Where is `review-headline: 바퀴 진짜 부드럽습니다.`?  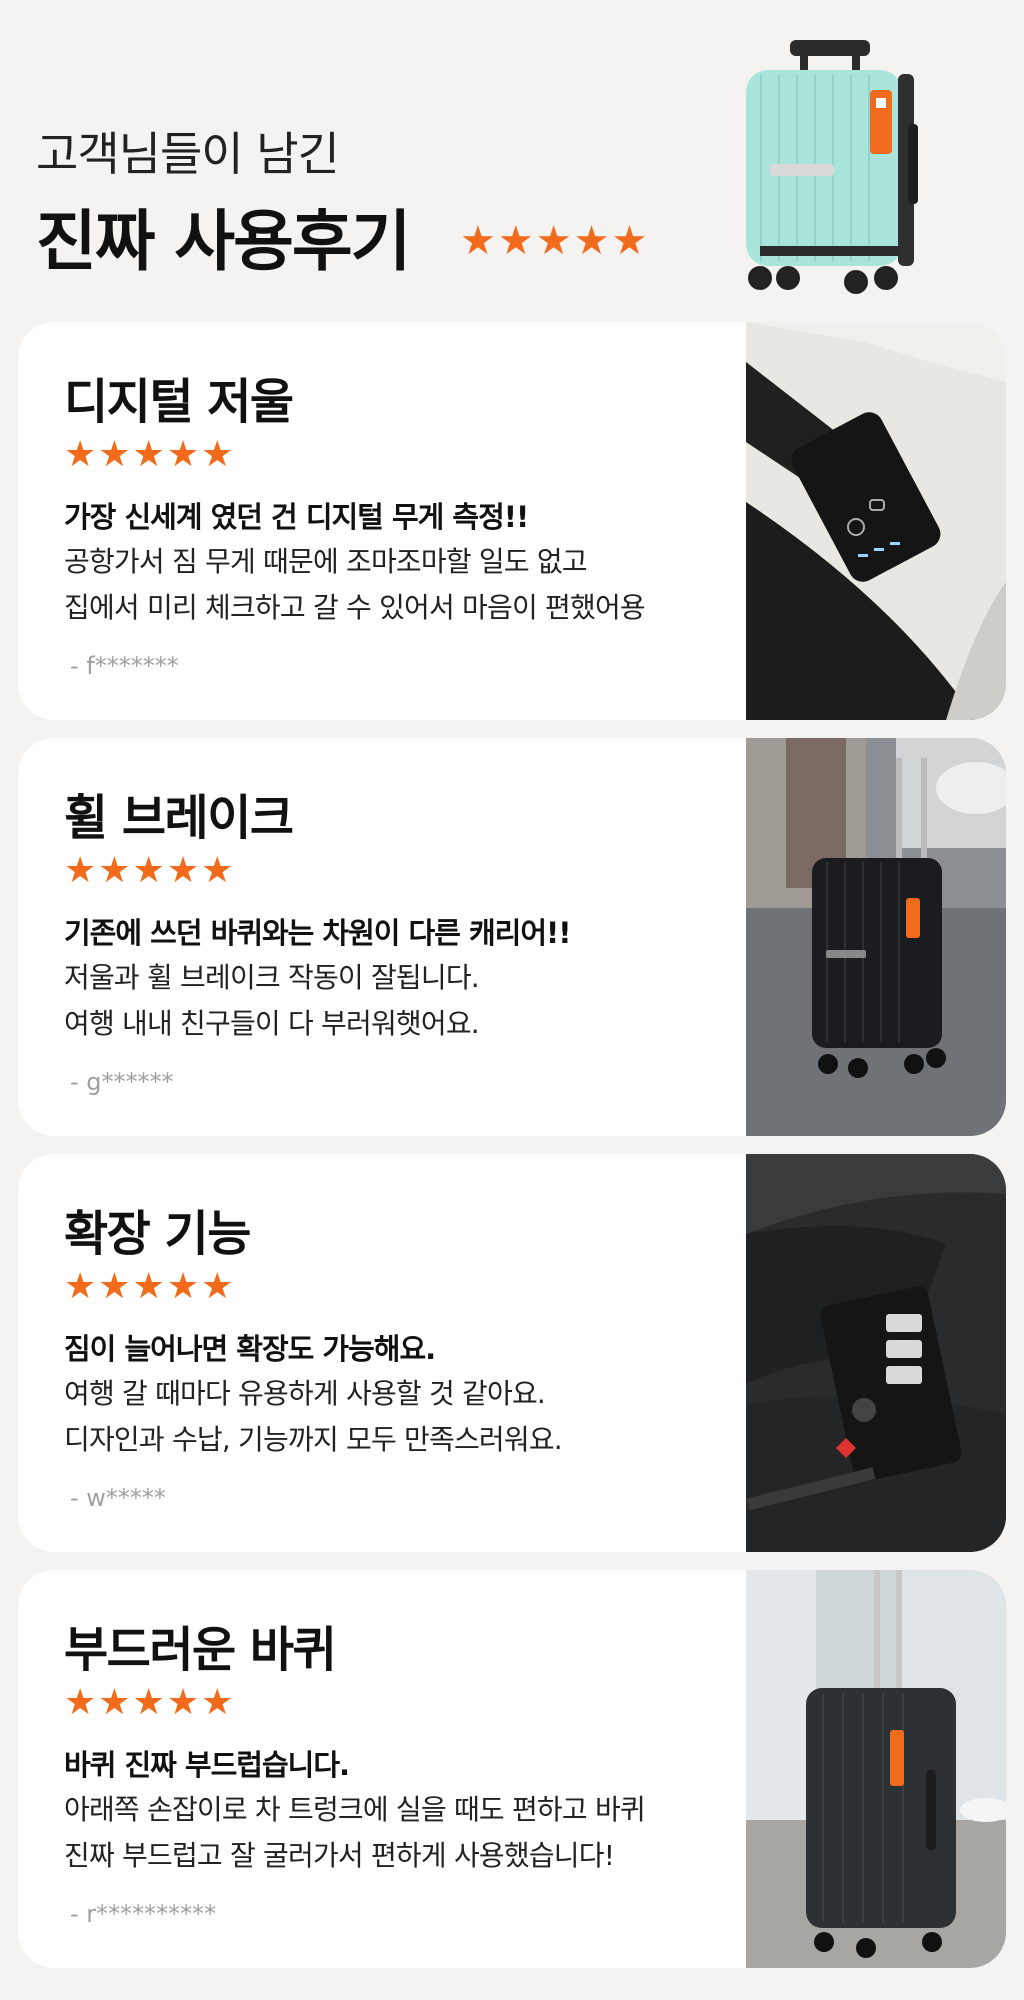 review-headline: 바퀴 진짜 부드럽습니다. is located at coordinates (207, 1765).